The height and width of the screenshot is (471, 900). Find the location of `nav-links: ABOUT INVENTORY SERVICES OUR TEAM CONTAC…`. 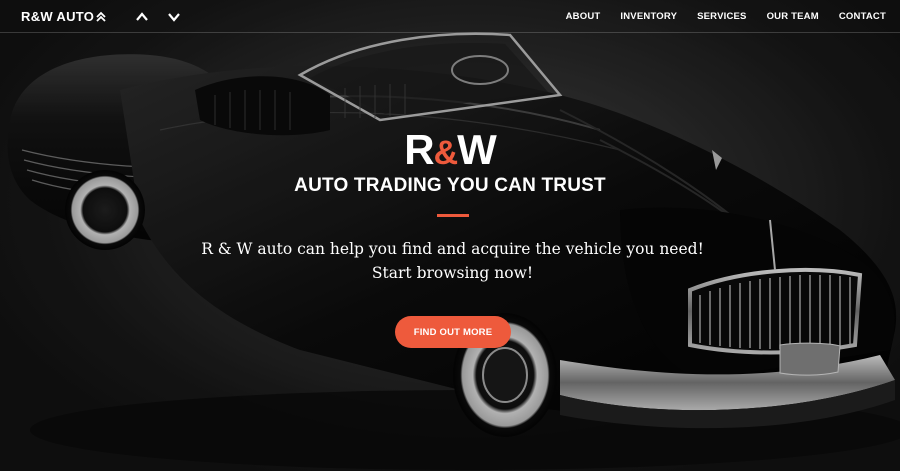

nav-links: ABOUT INVENTORY SERVICES OUR TEAM CONTAC… is located at coordinates (716, 16).